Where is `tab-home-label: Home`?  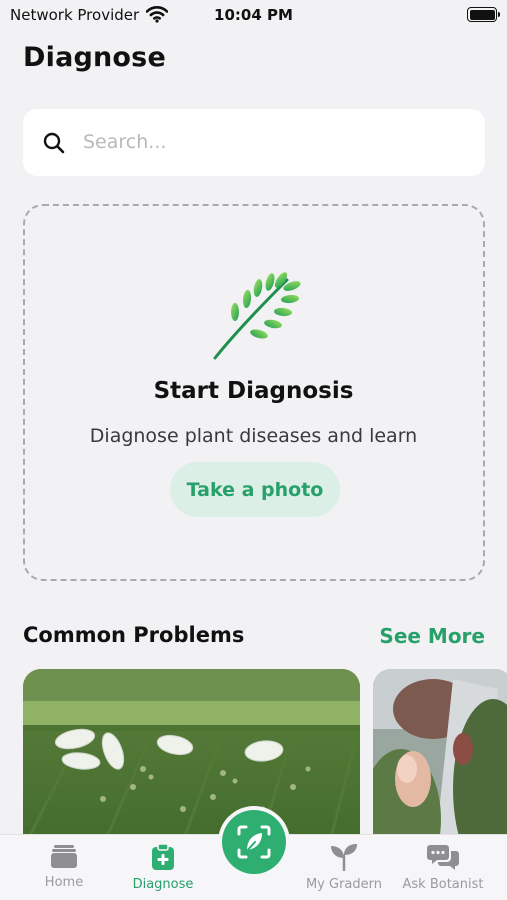
tab-home-label: Home is located at coordinates (64, 882).